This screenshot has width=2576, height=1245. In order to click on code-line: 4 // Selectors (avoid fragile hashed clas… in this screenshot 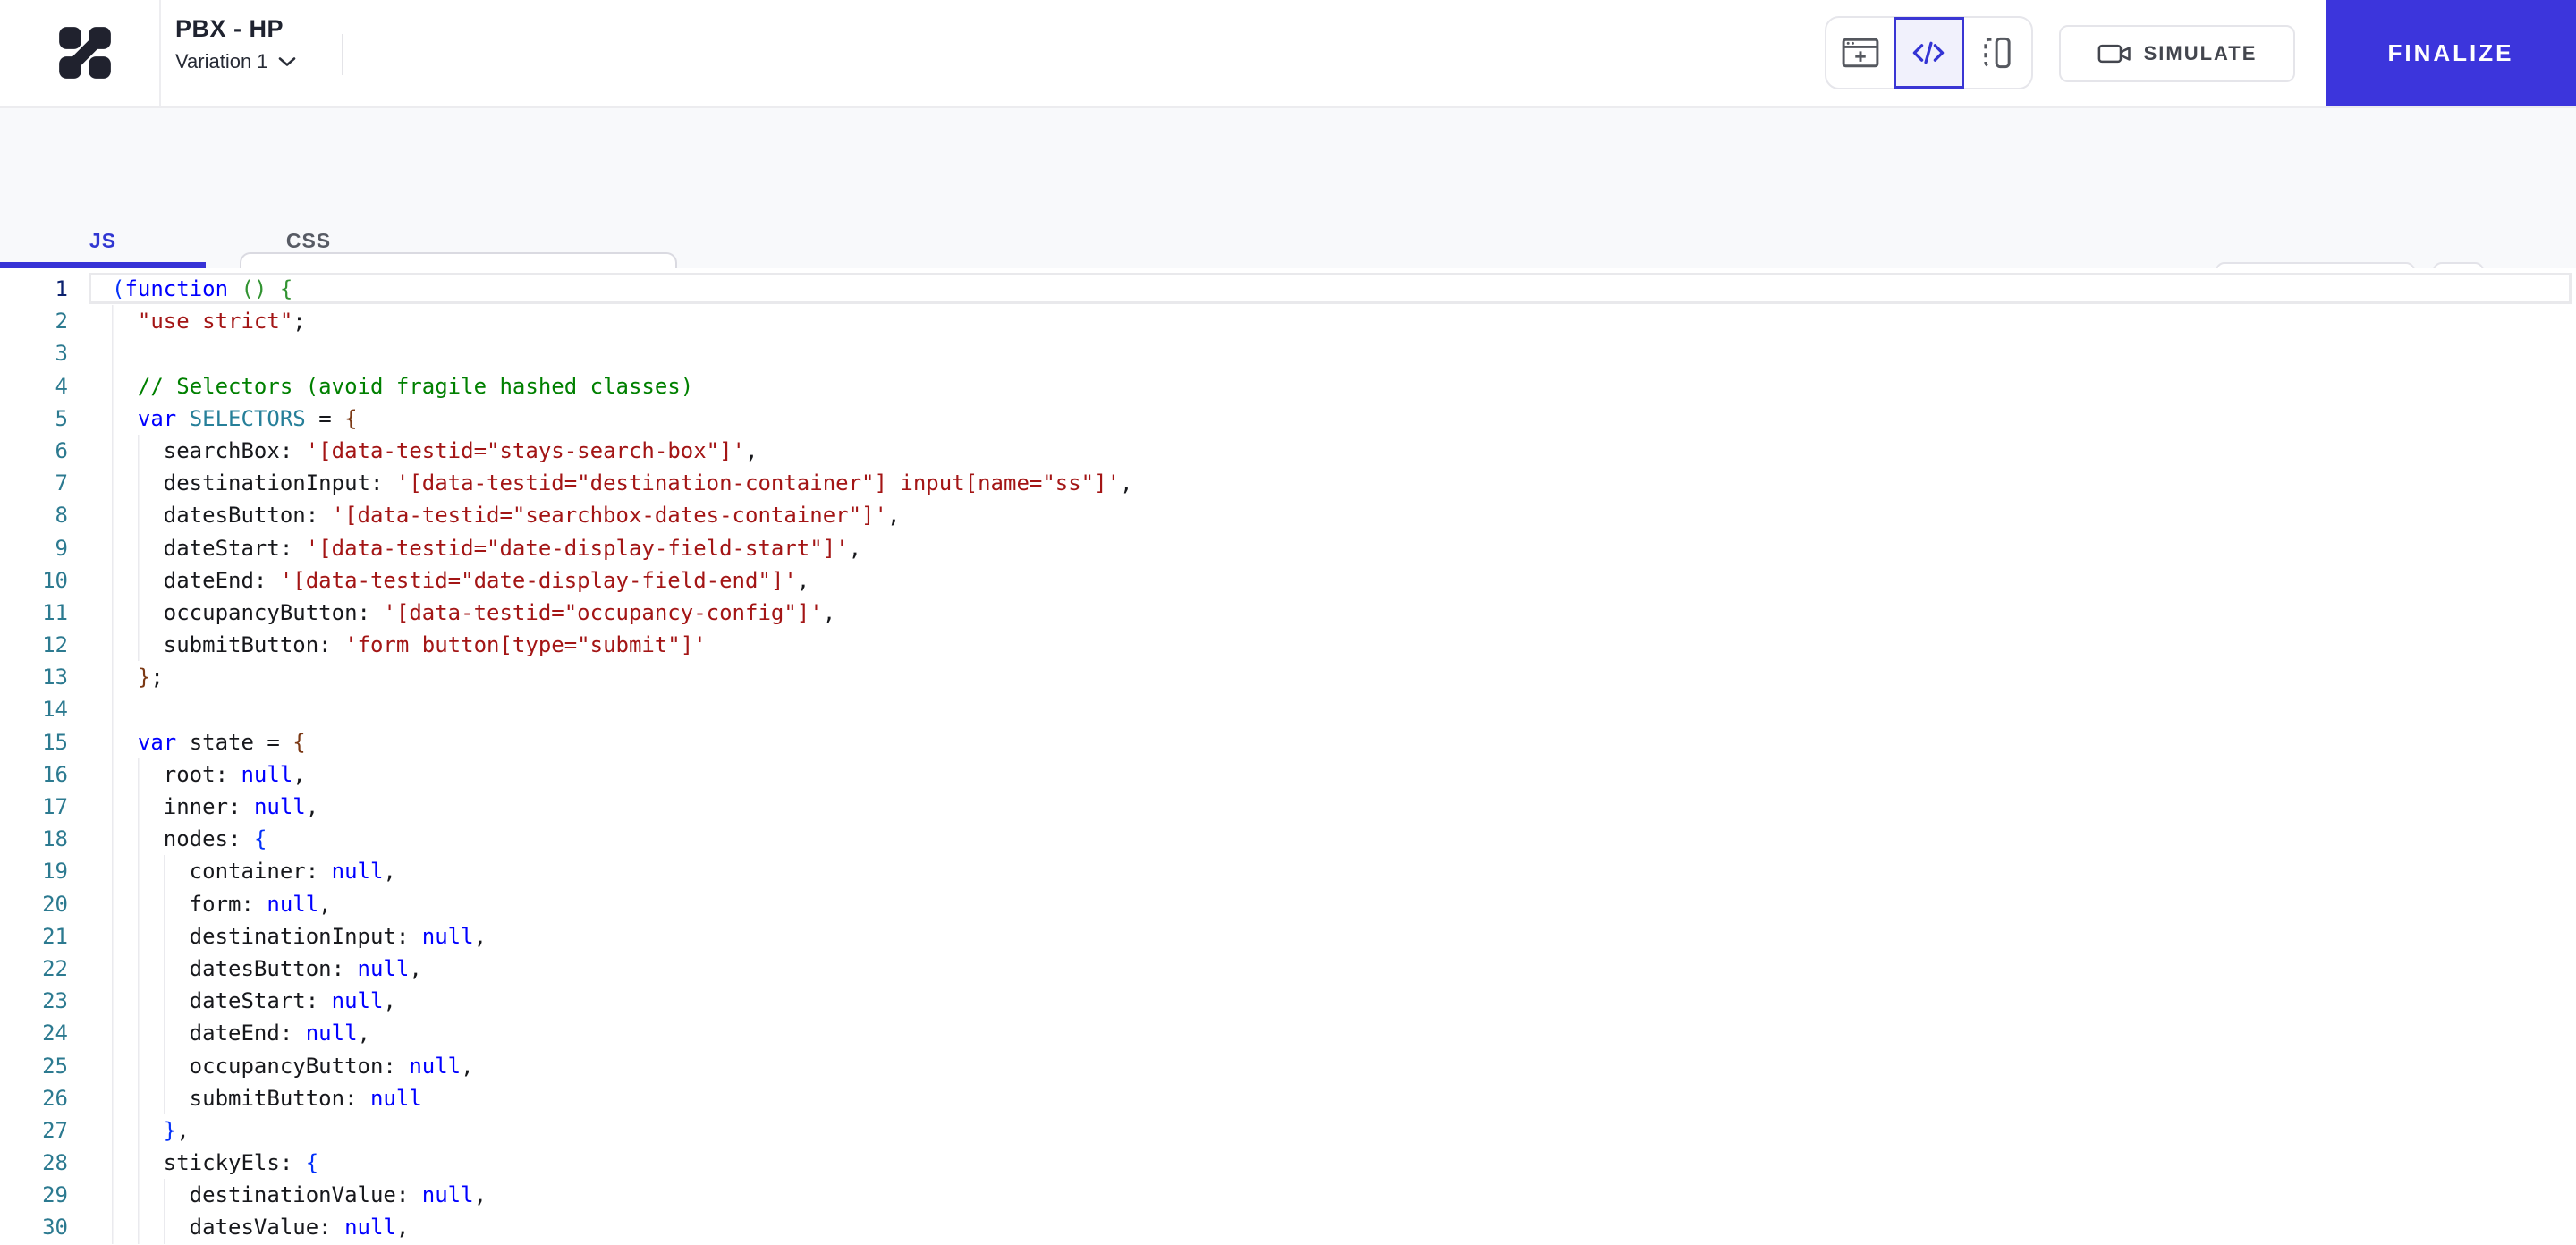, I will do `click(1288, 386)`.